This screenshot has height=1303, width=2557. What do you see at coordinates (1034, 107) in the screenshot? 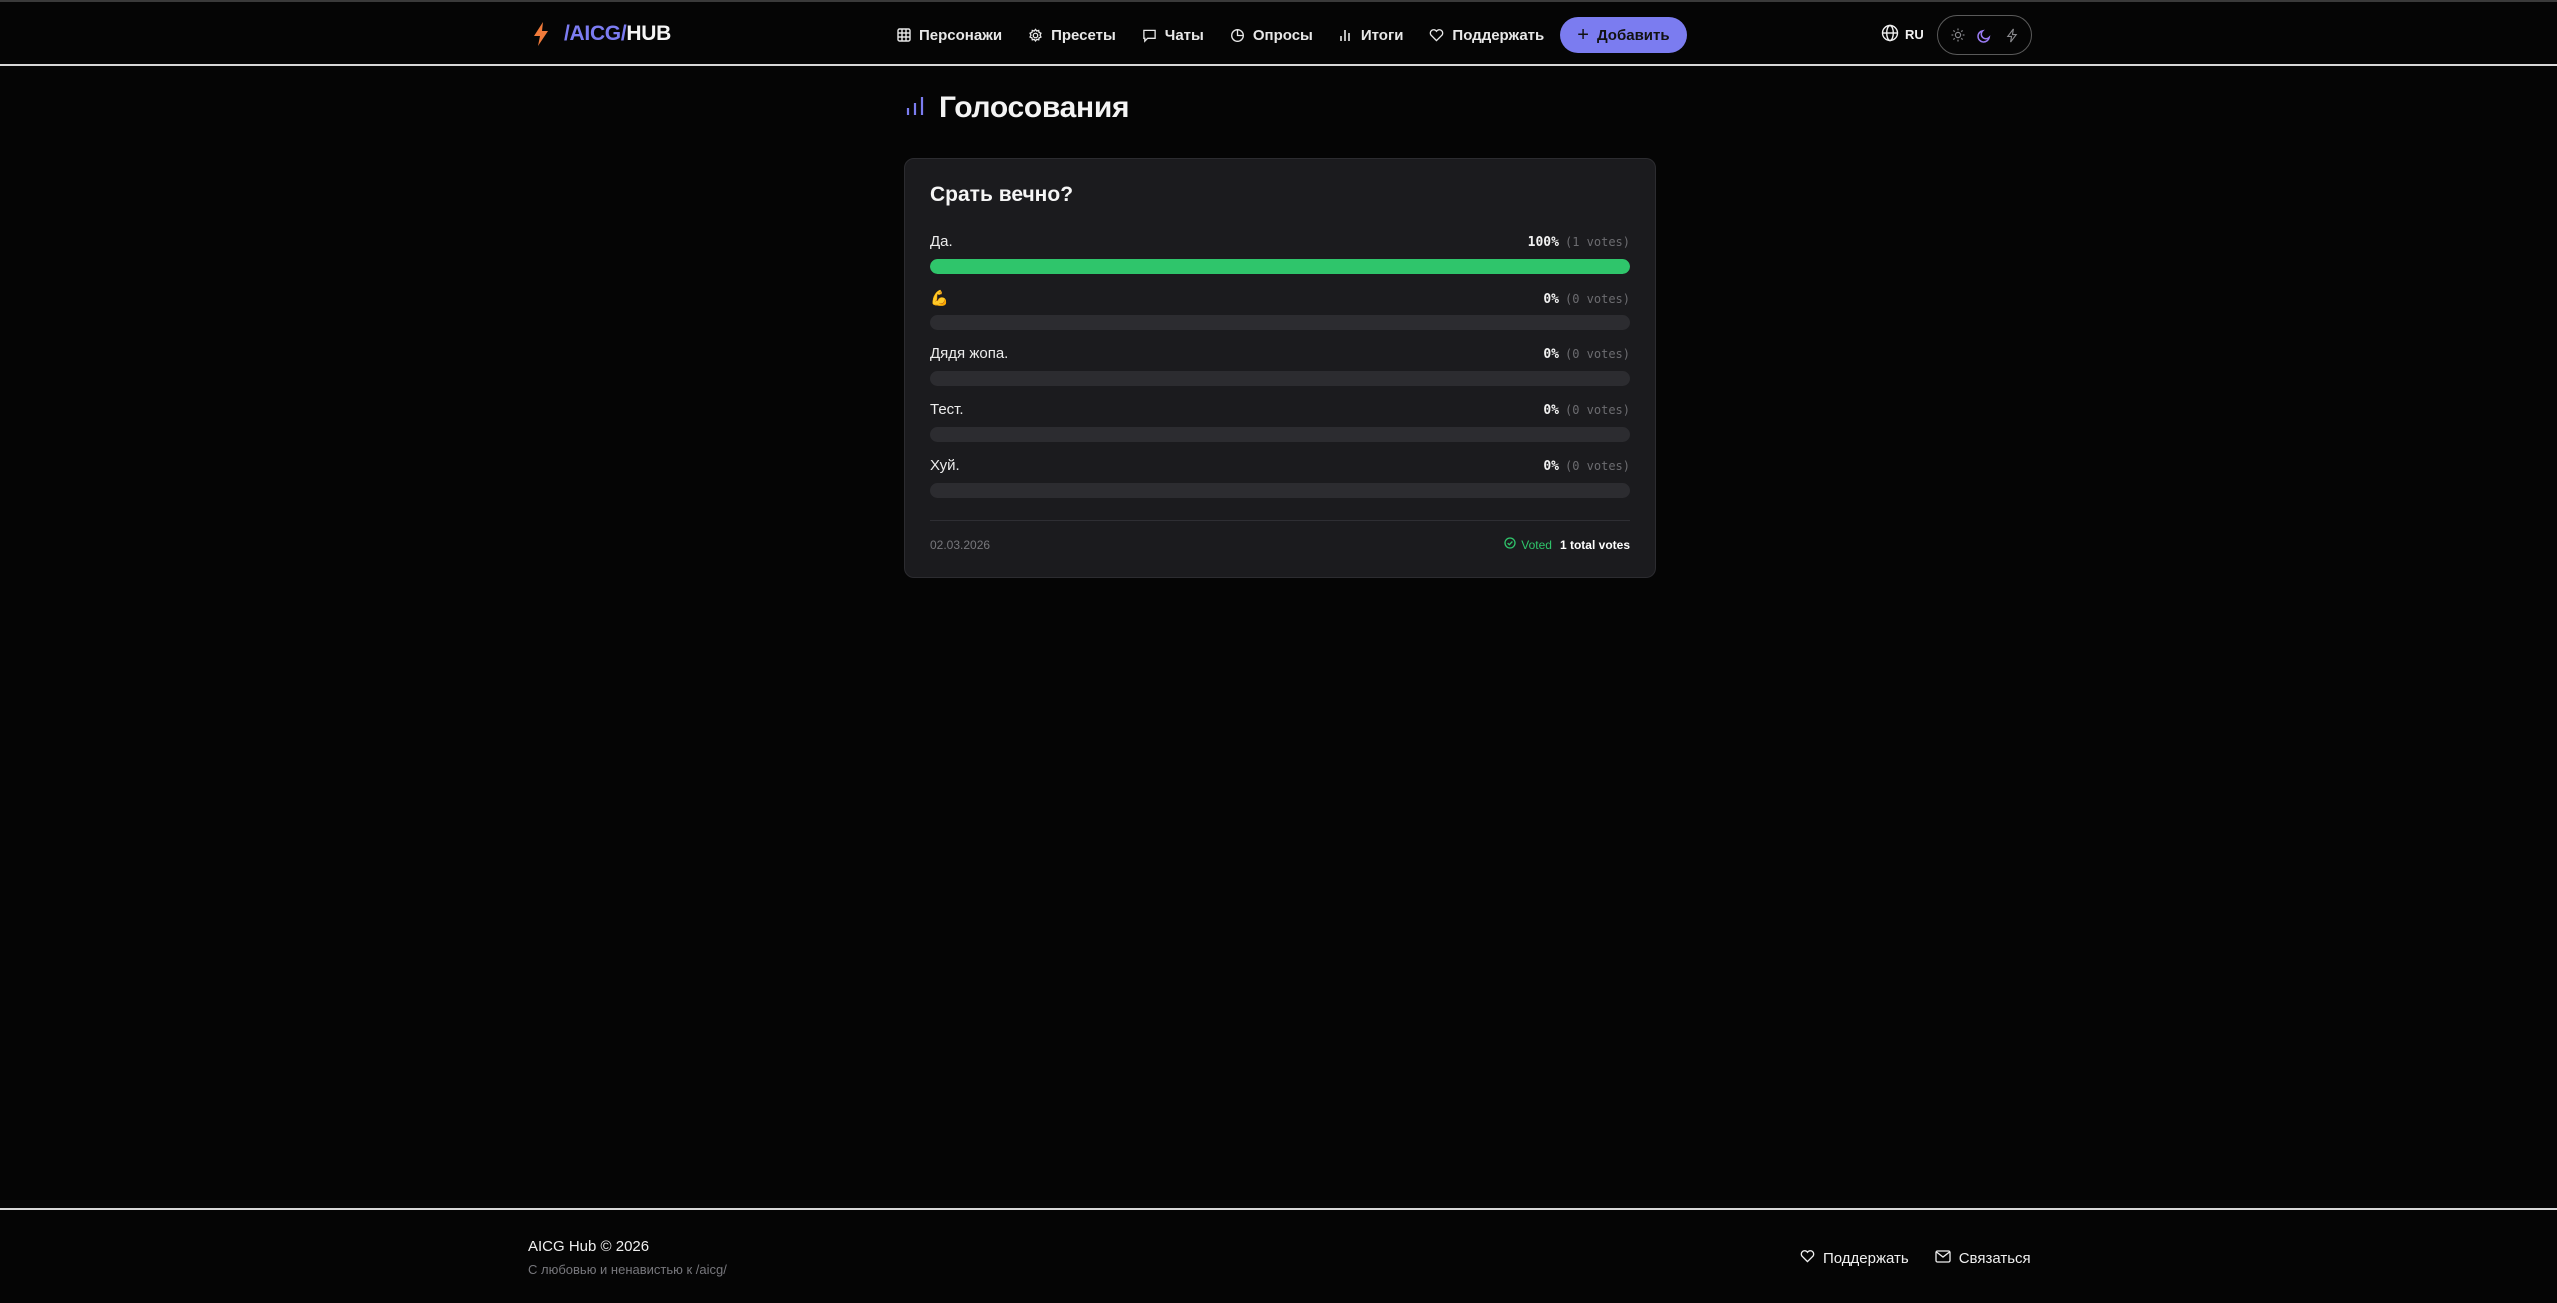
I see `page-title: Голосования` at bounding box center [1034, 107].